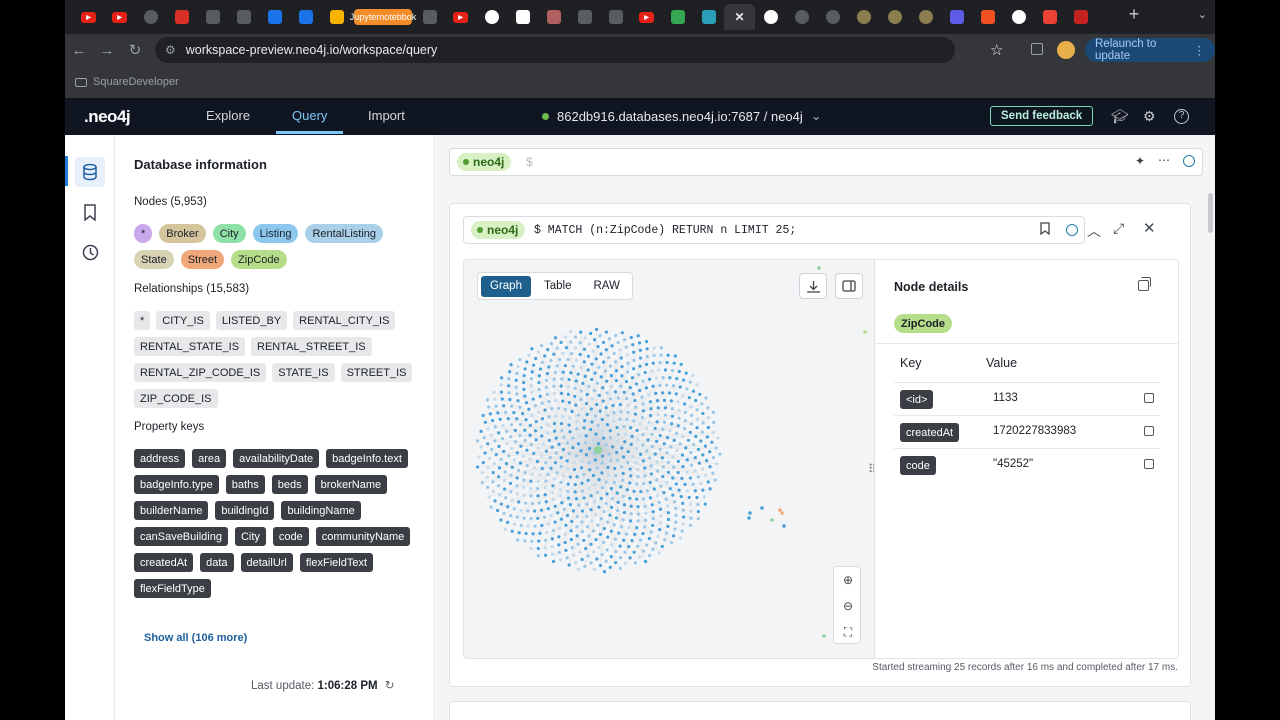 This screenshot has width=1280, height=720. Describe the element at coordinates (930, 432) in the screenshot. I see `property-key: createdAt` at that location.